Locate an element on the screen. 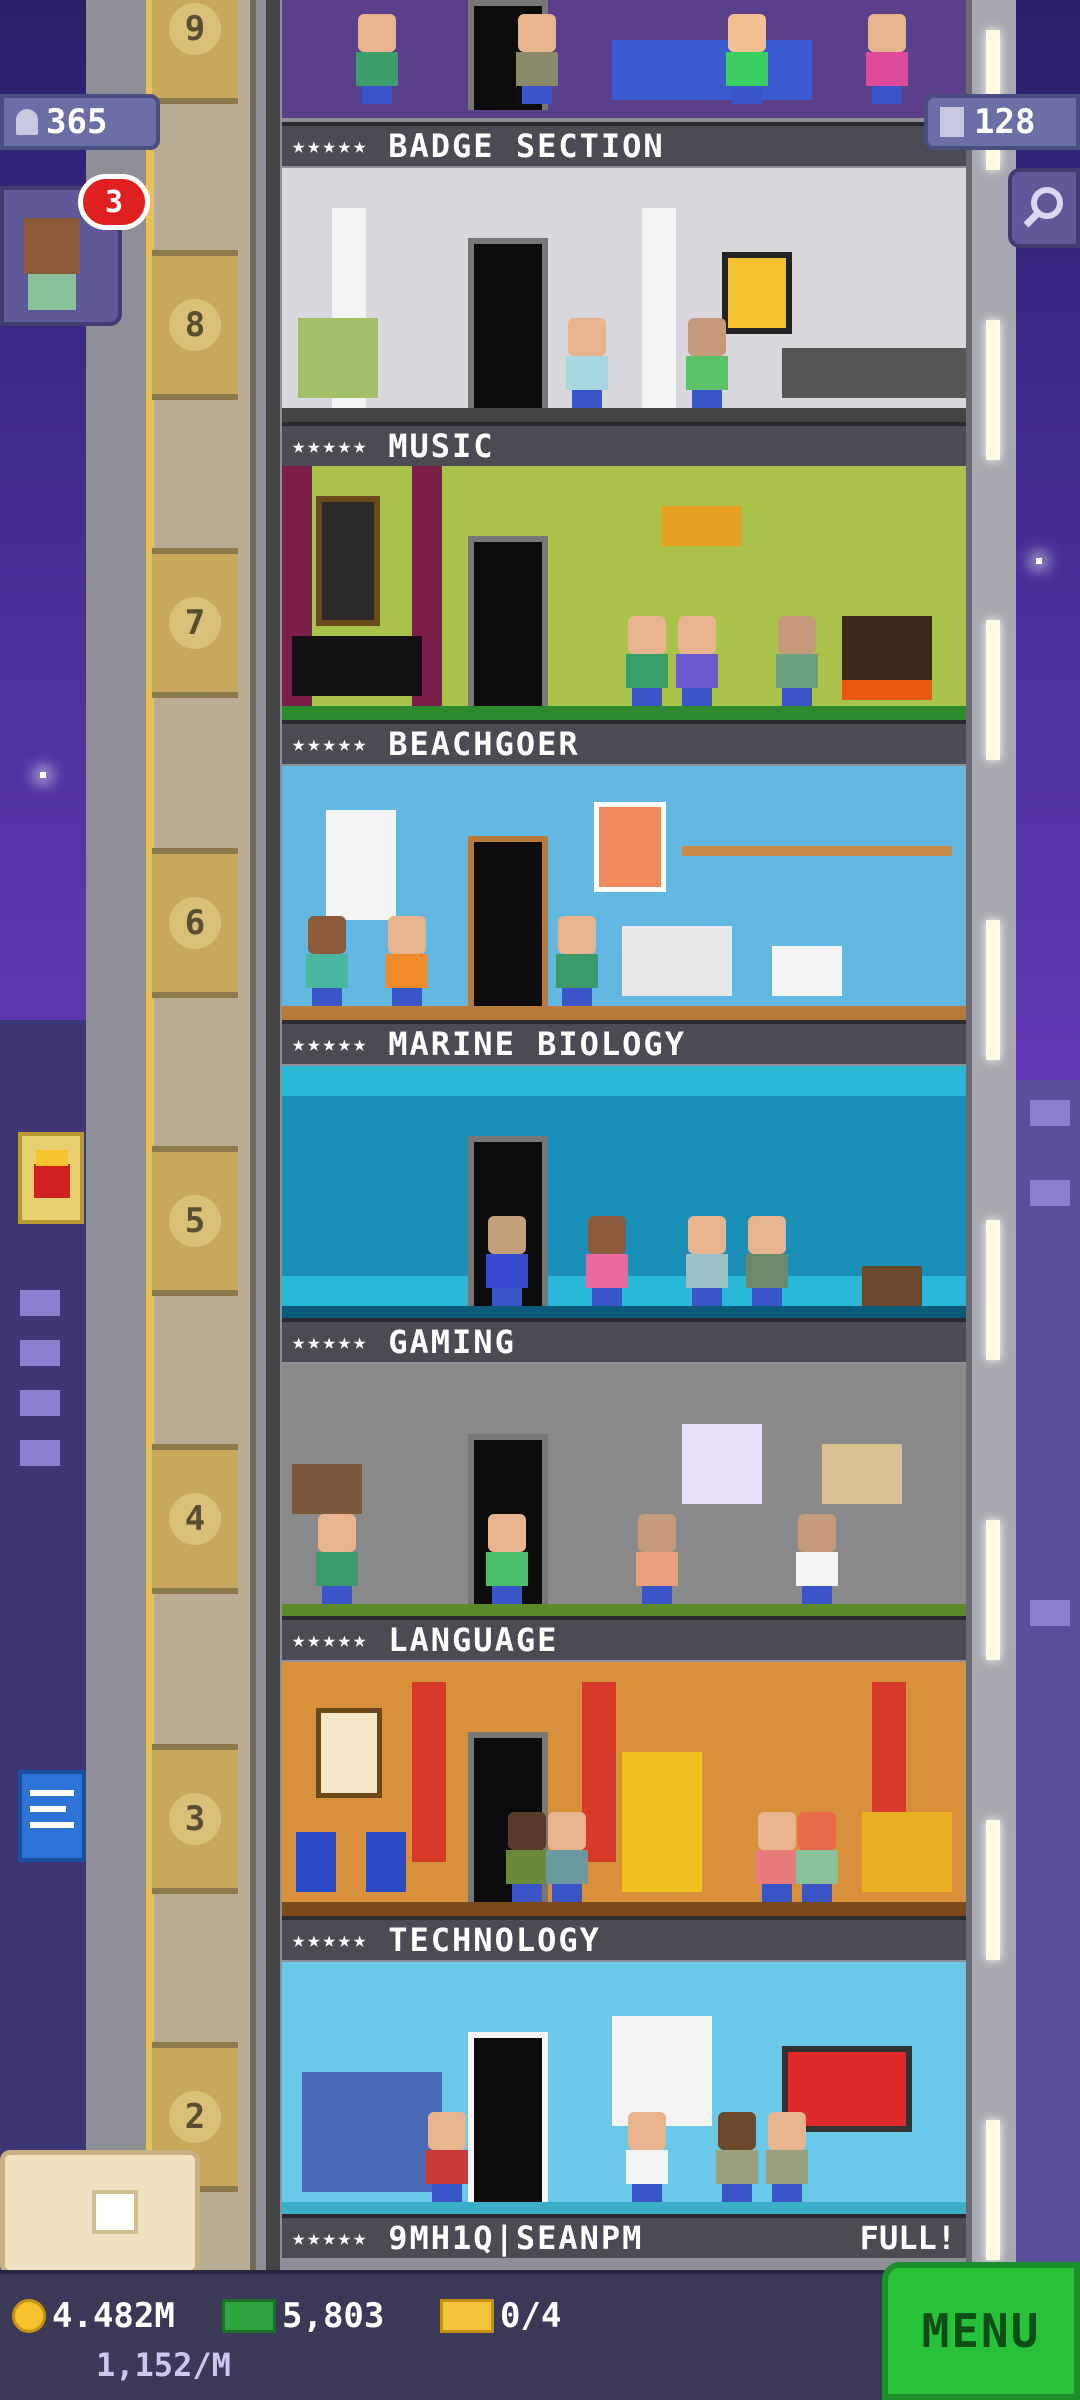  dirt-block is located at coordinates (327, 1489).